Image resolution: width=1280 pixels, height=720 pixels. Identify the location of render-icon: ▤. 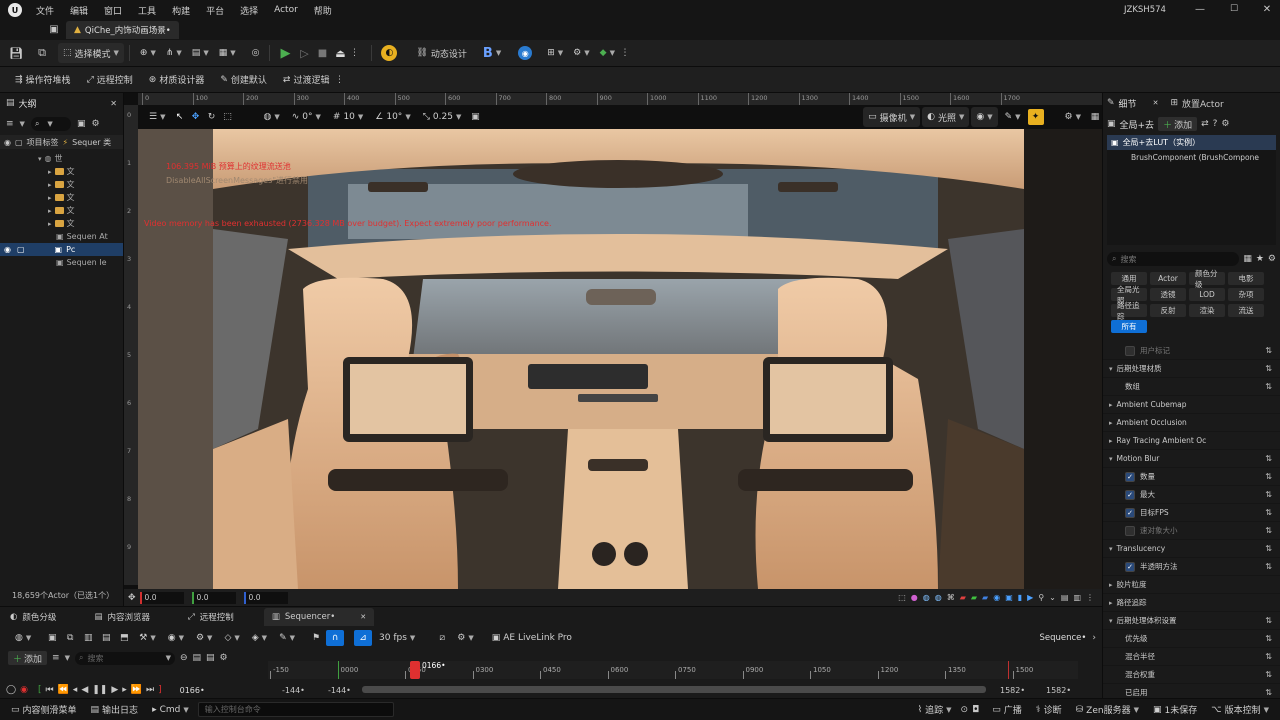
(106, 638).